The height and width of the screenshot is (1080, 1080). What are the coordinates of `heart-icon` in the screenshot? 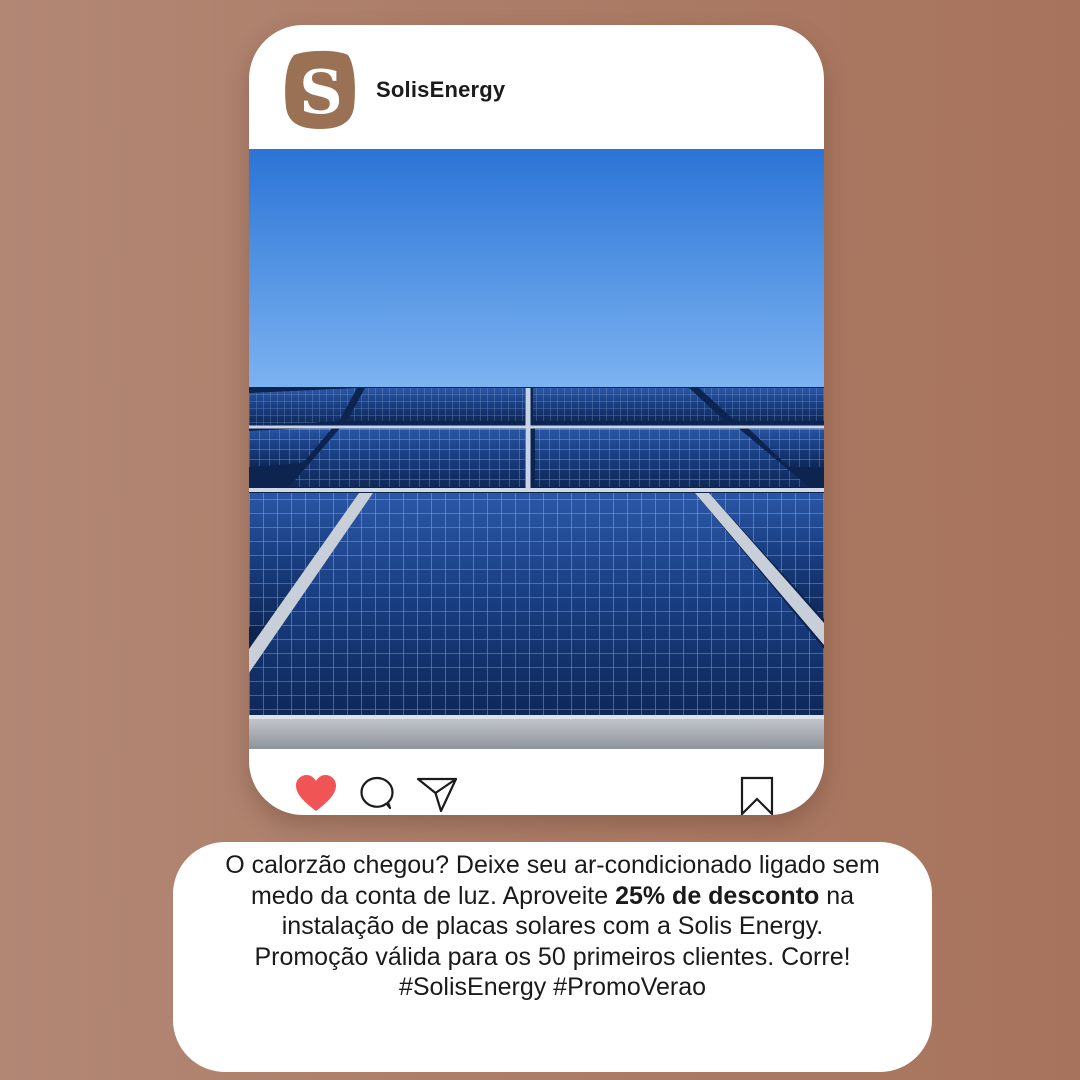 It's located at (316, 794).